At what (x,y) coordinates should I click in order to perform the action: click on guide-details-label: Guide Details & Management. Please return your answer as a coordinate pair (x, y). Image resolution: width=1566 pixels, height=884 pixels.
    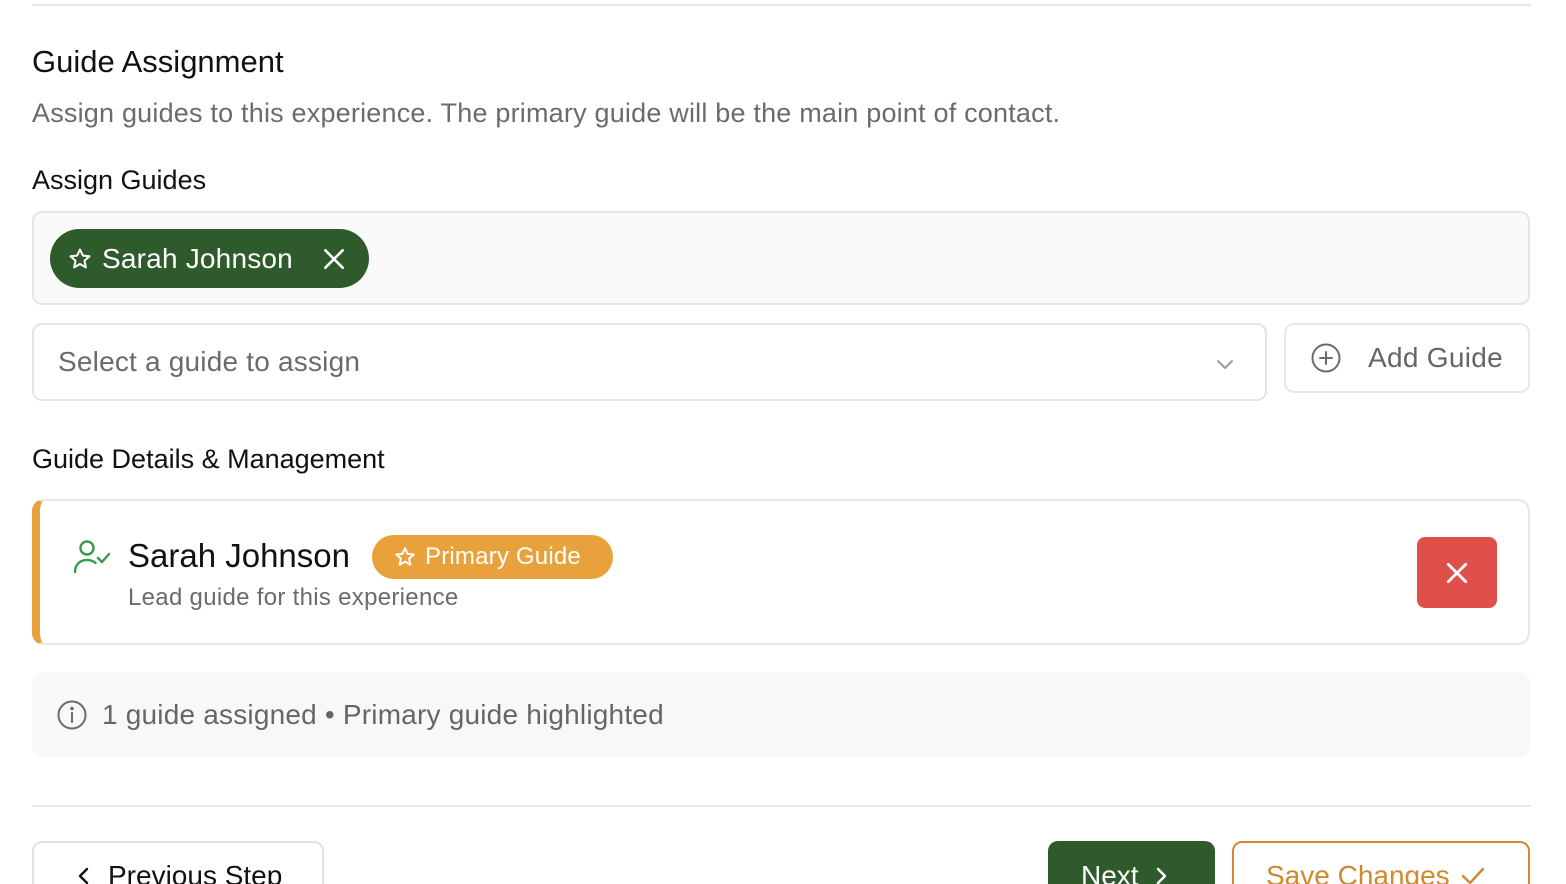
    Looking at the image, I should click on (208, 459).